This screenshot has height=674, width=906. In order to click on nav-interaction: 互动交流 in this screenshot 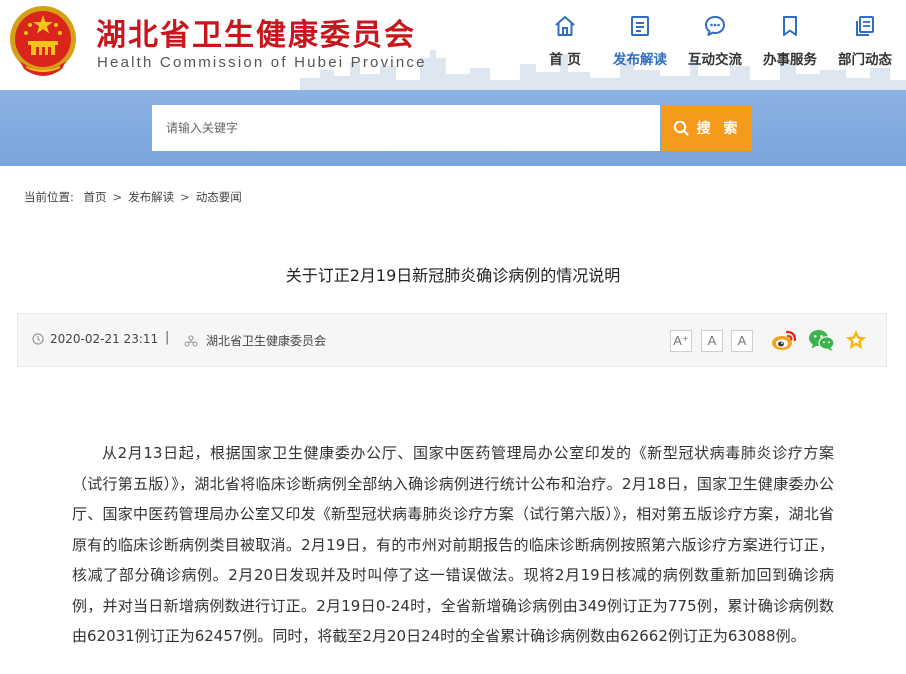, I will do `click(715, 40)`.